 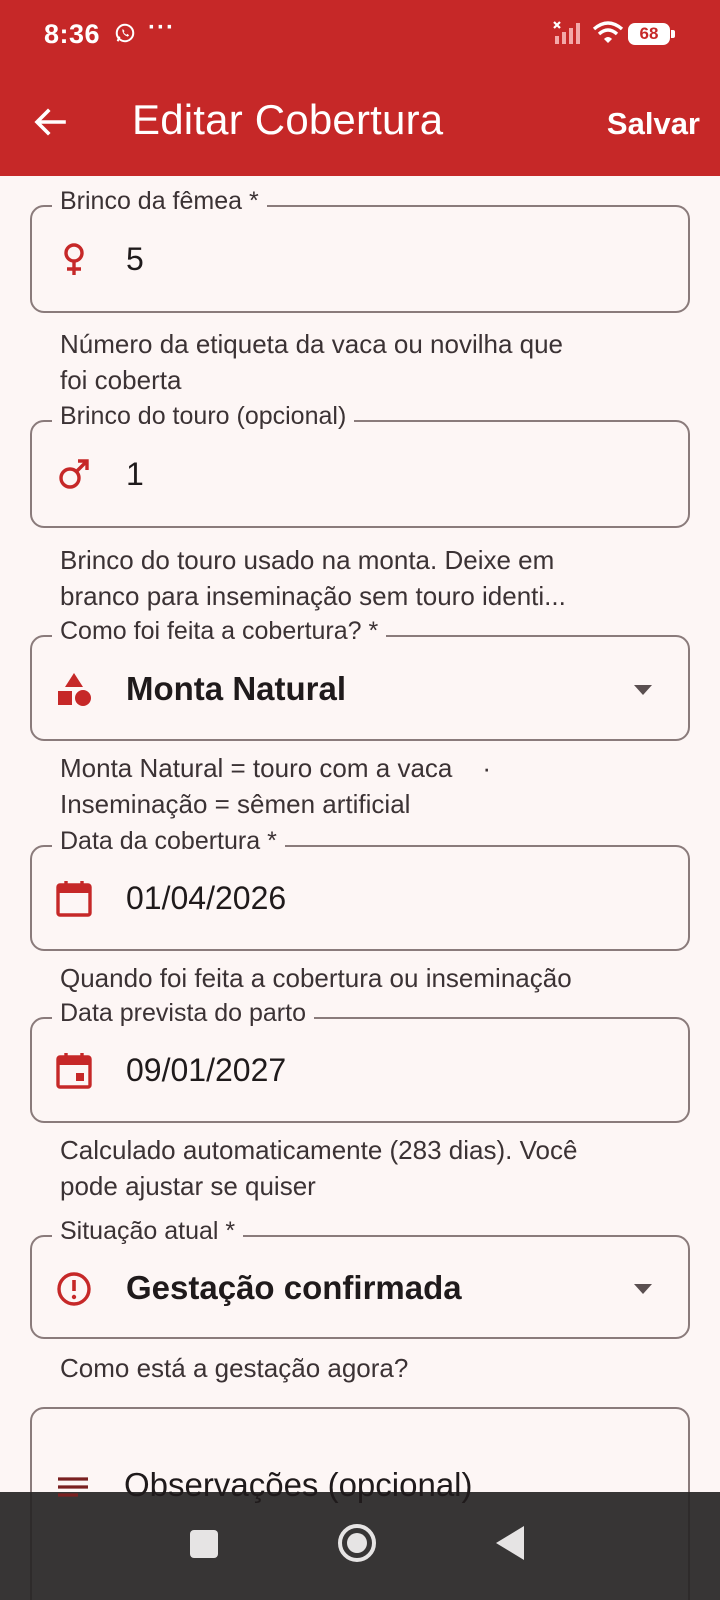 I want to click on bull-tag-field: Brinco do touro (opcional) 1, so click(x=360, y=465).